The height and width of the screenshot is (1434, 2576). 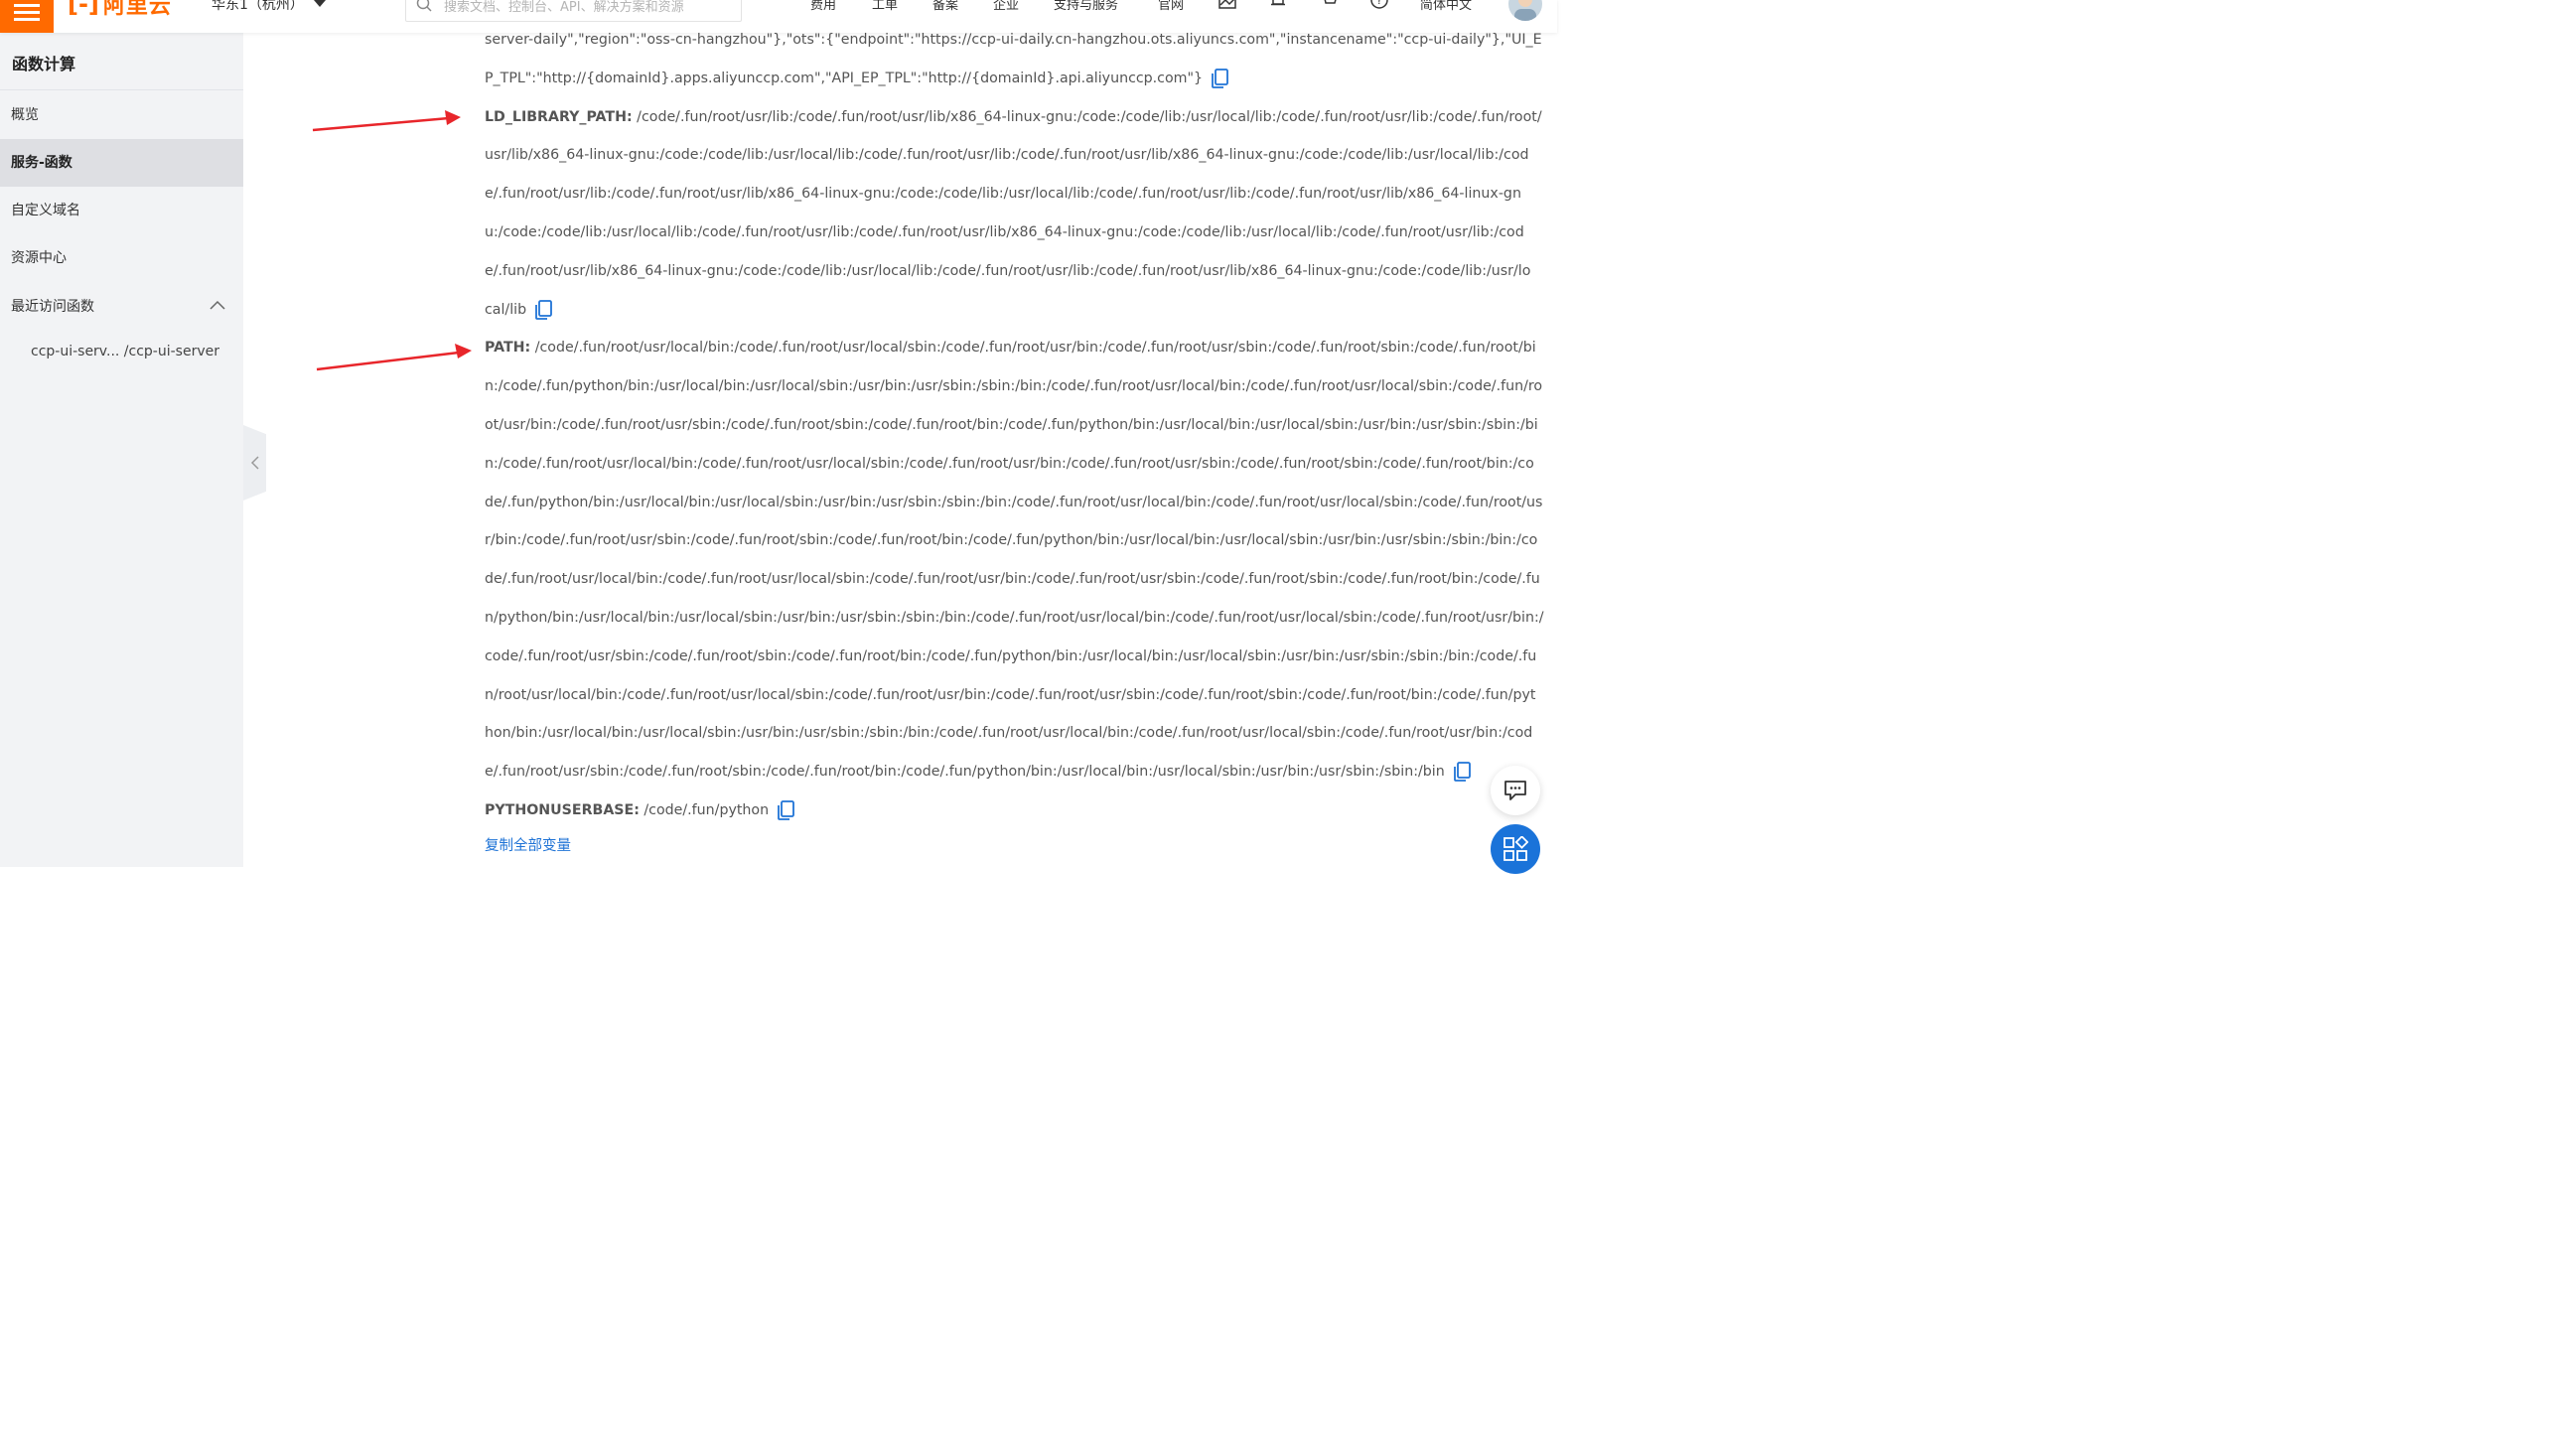 What do you see at coordinates (562, 810) in the screenshot?
I see `env-var-key: PYTHONUSERBASE:` at bounding box center [562, 810].